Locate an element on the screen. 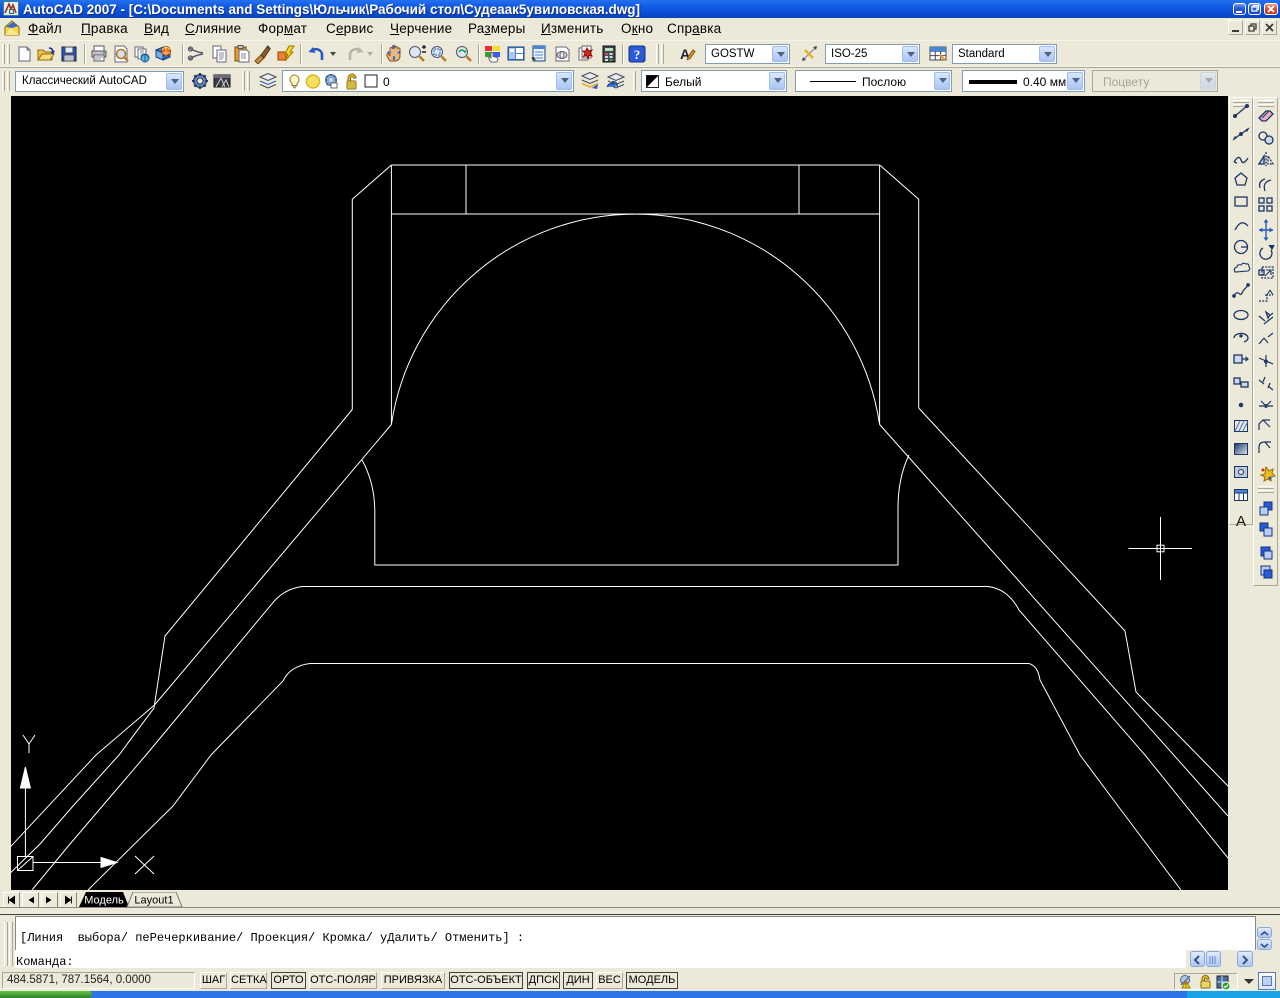 Image resolution: width=1280 pixels, height=998 pixels. svg-text: A is located at coordinates (1241, 521).